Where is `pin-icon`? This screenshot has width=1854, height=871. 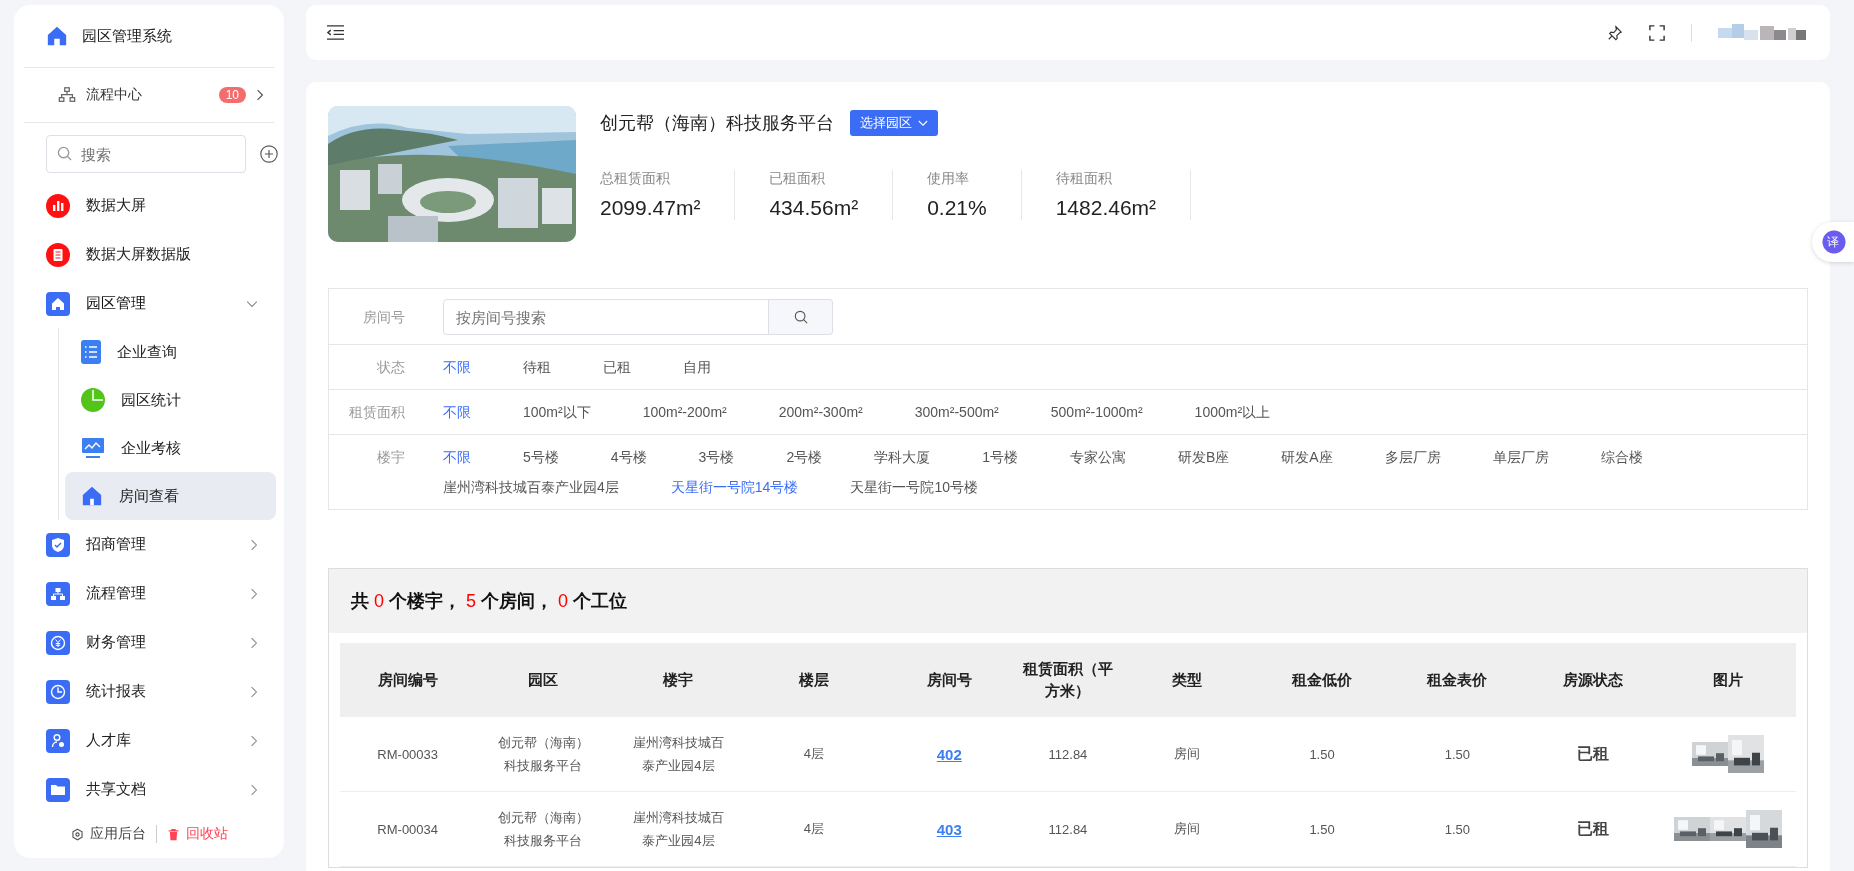 pin-icon is located at coordinates (1615, 32).